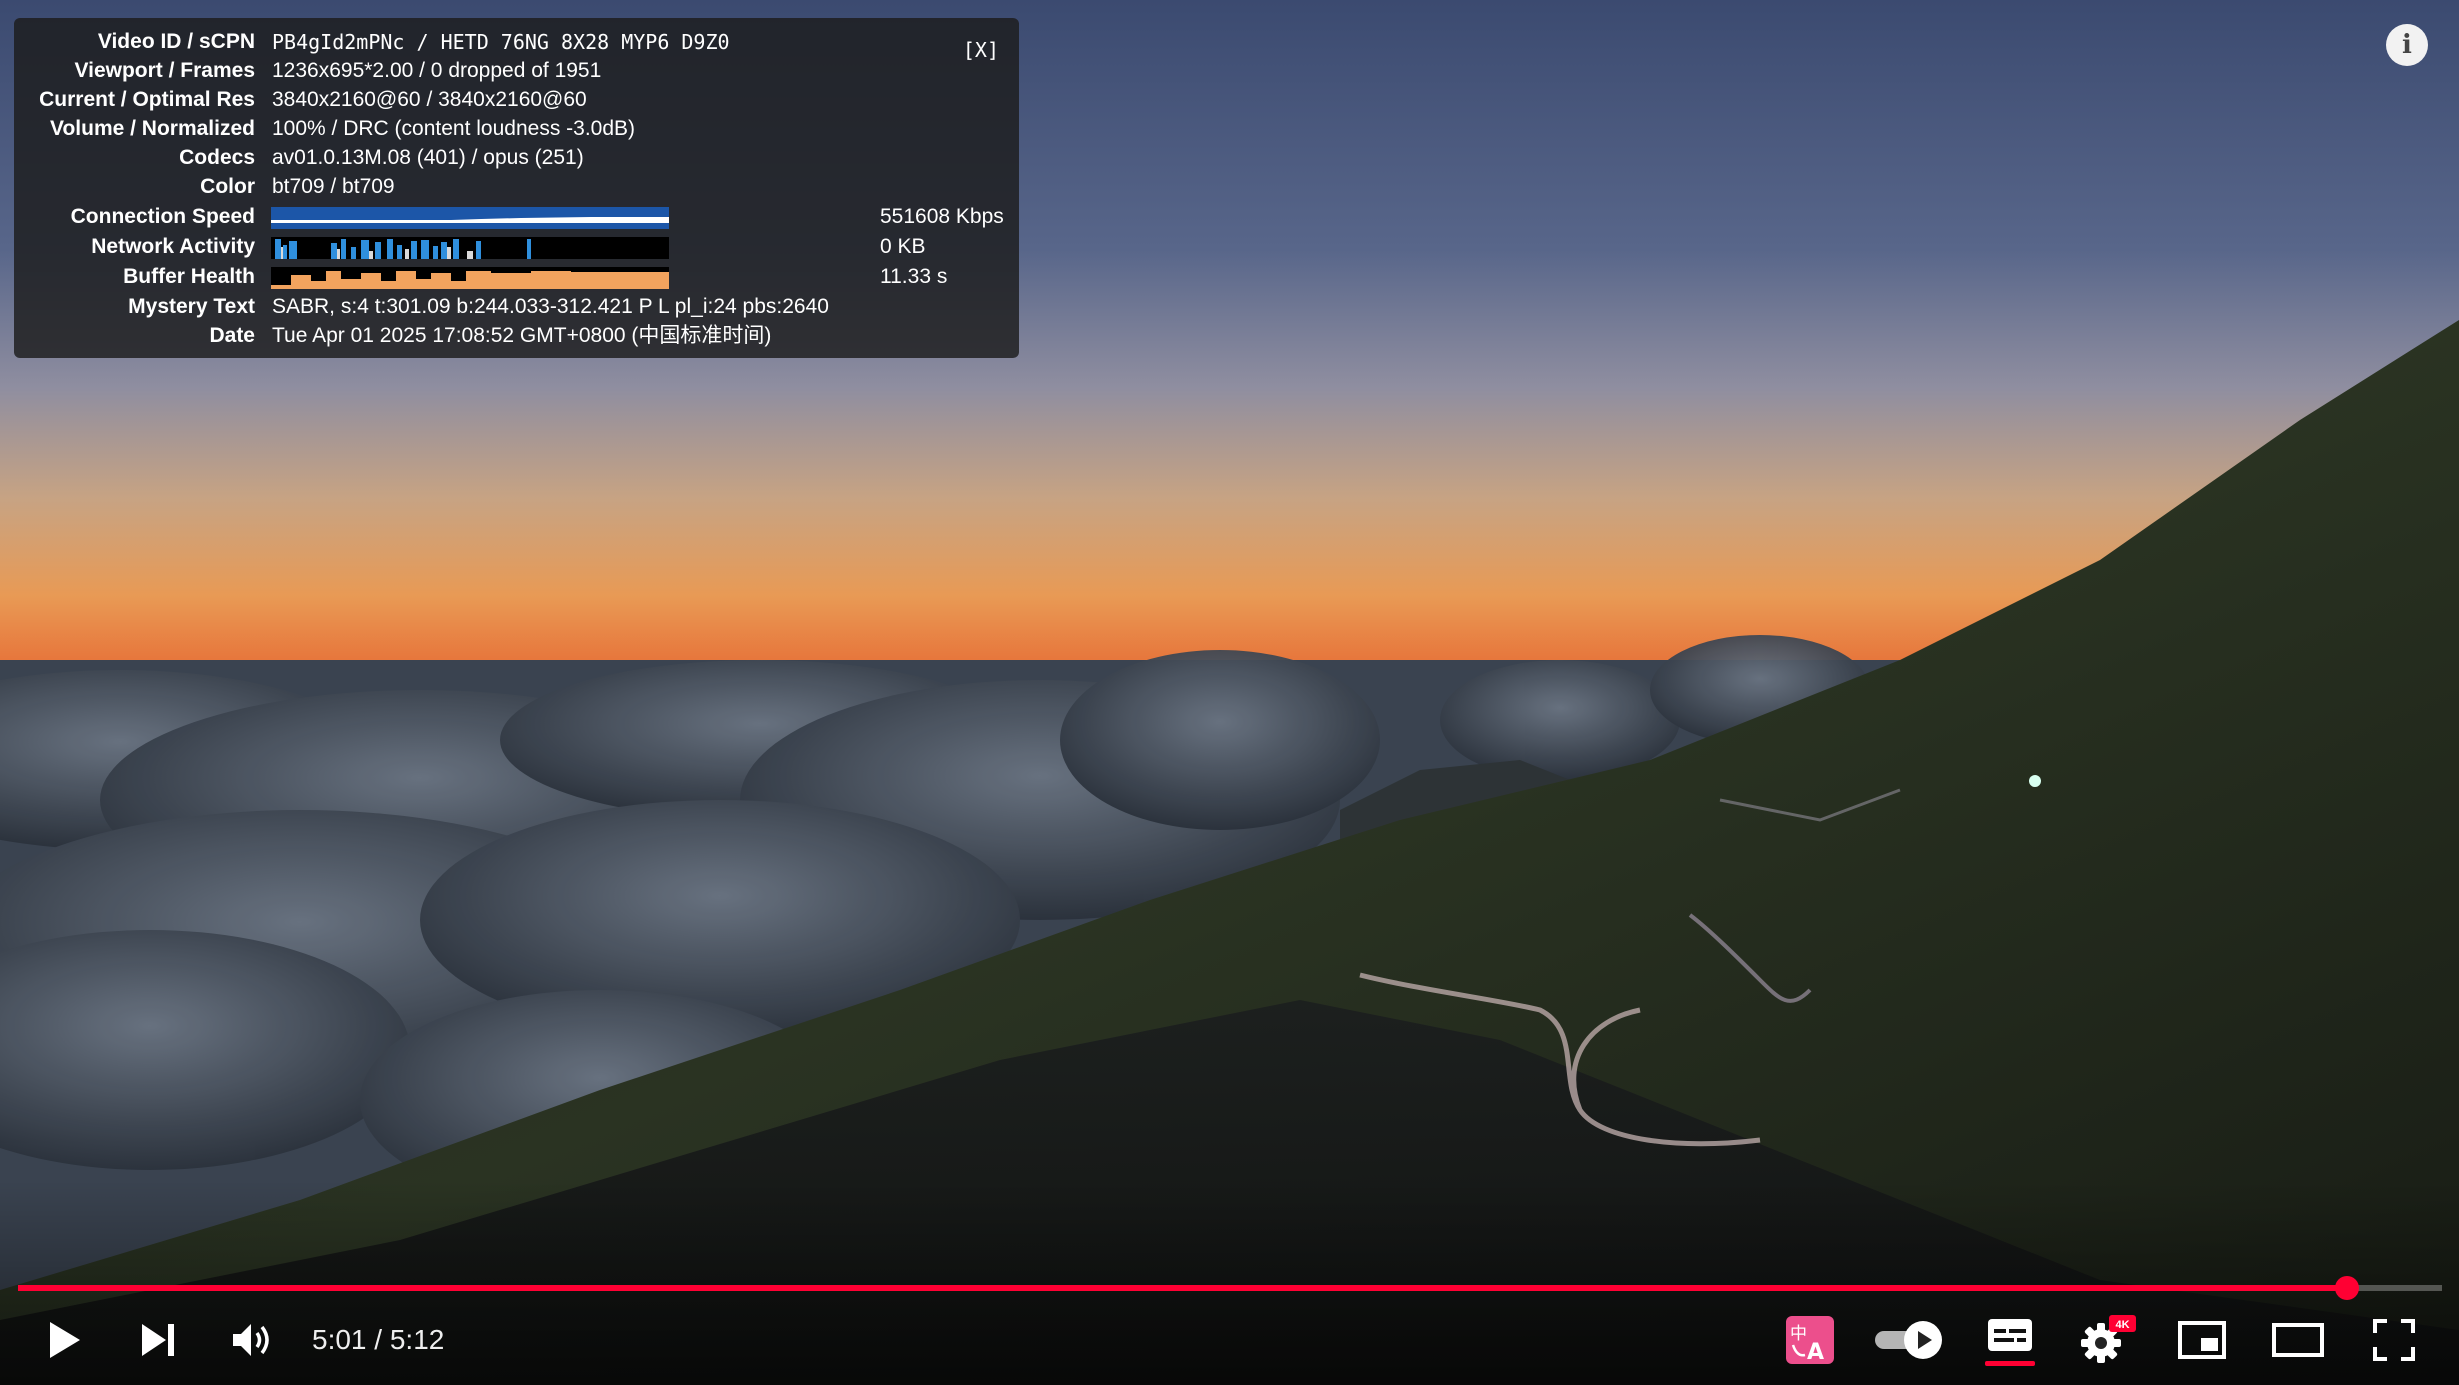 This screenshot has width=2459, height=1385. Describe the element at coordinates (437, 70) in the screenshot. I see `stats-value: 1236x695*2.00 / 0 dropped of 1951` at that location.